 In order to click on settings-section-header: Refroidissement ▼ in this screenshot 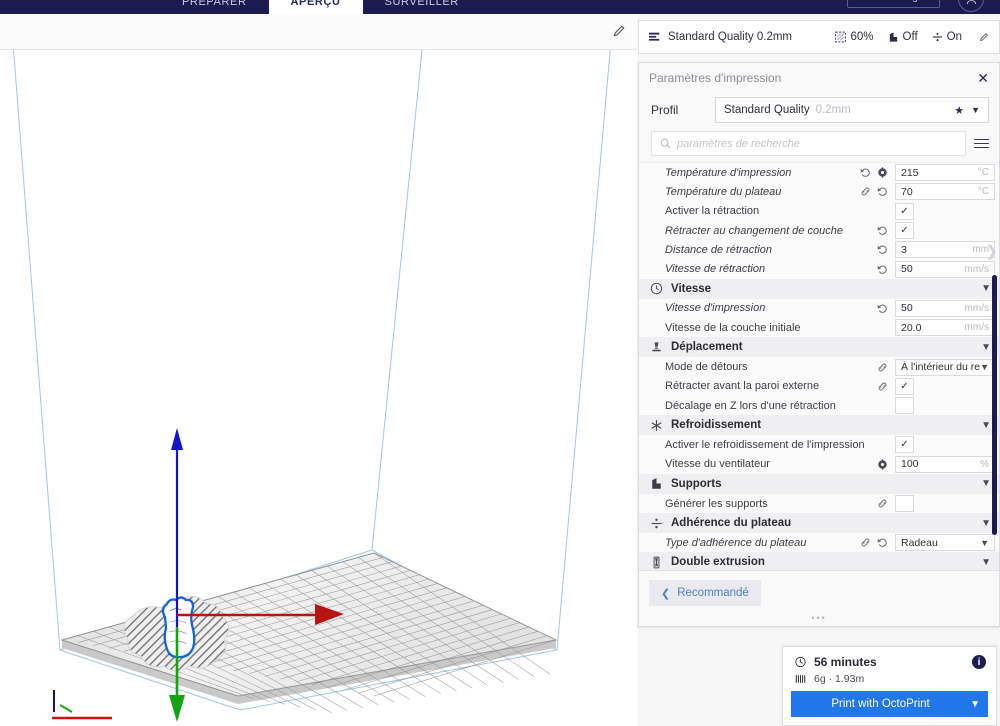, I will do `click(819, 425)`.